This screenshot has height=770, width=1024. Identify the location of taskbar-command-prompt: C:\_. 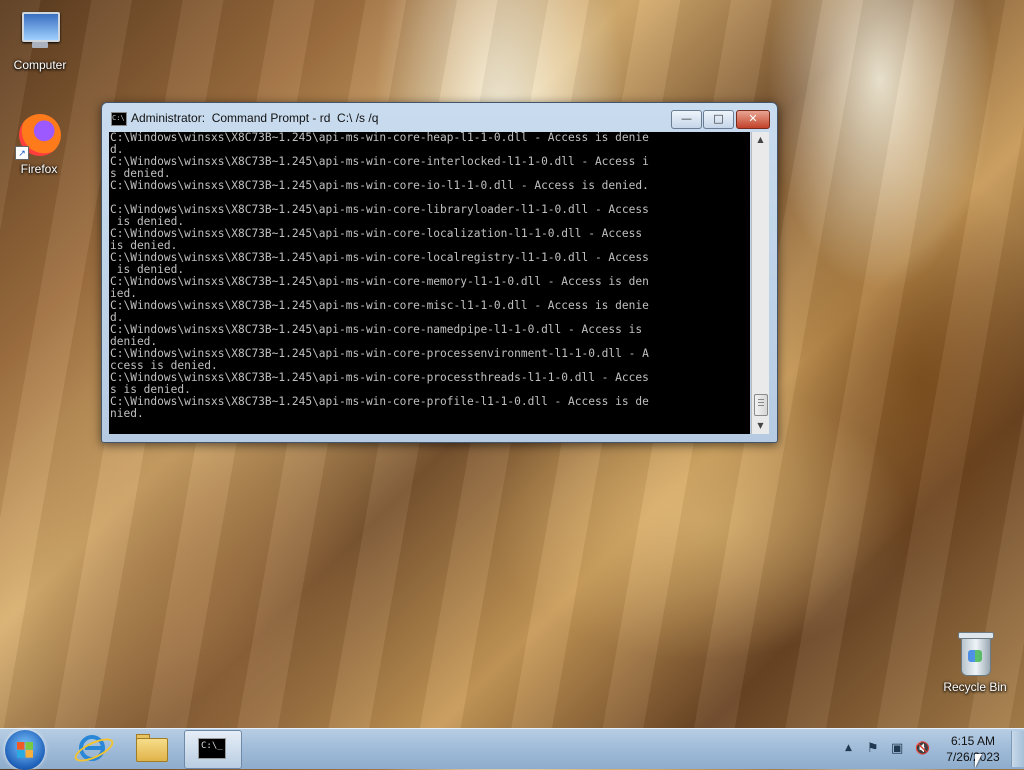
(213, 749).